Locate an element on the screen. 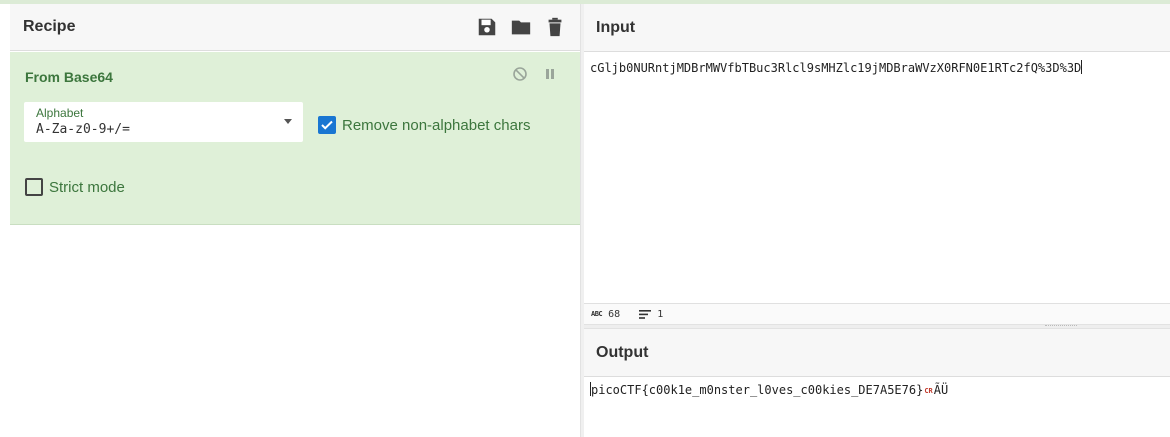 This screenshot has width=1170, height=437. recipe-title: Recipe is located at coordinates (49, 26).